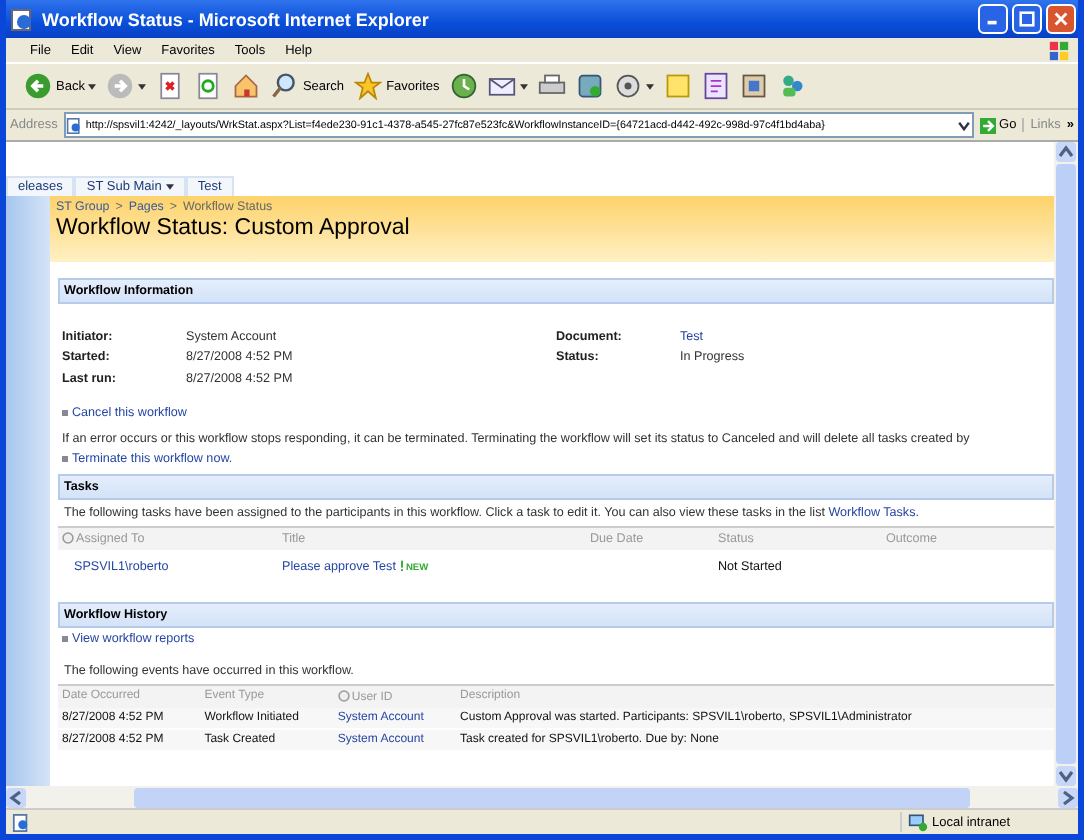 The width and height of the screenshot is (1084, 840). I want to click on stop-icon, so click(170, 86).